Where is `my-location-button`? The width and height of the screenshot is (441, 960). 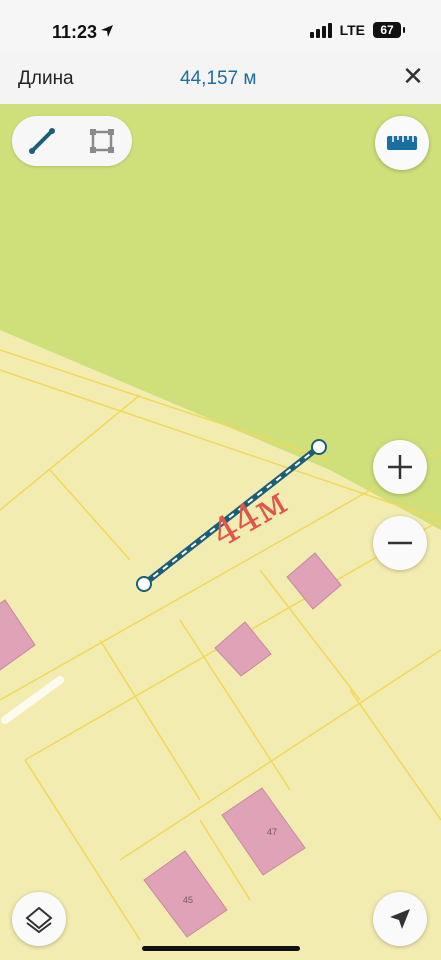
my-location-button is located at coordinates (400, 919).